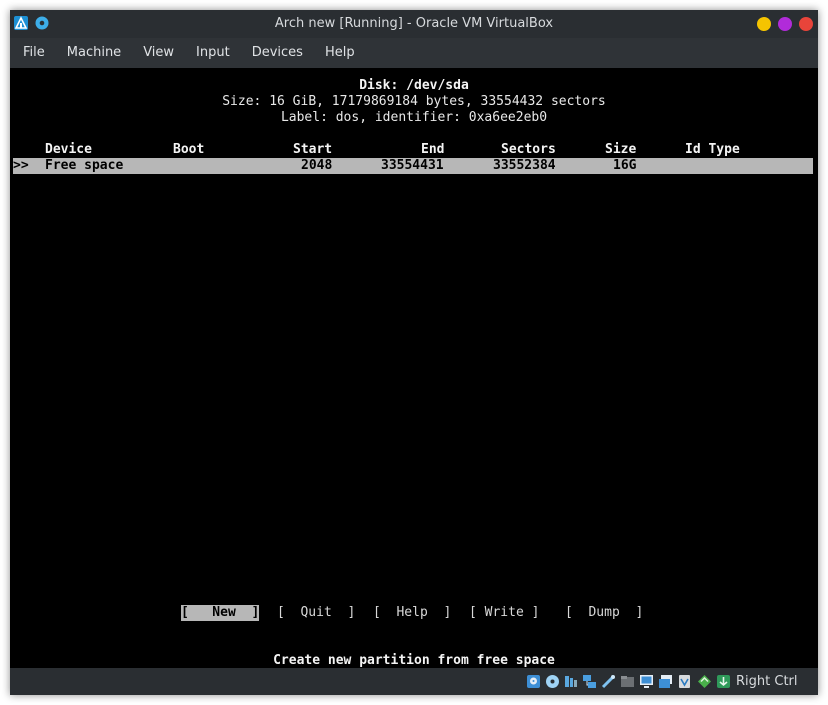  I want to click on hint-text: Create new partition from free space, so click(414, 660).